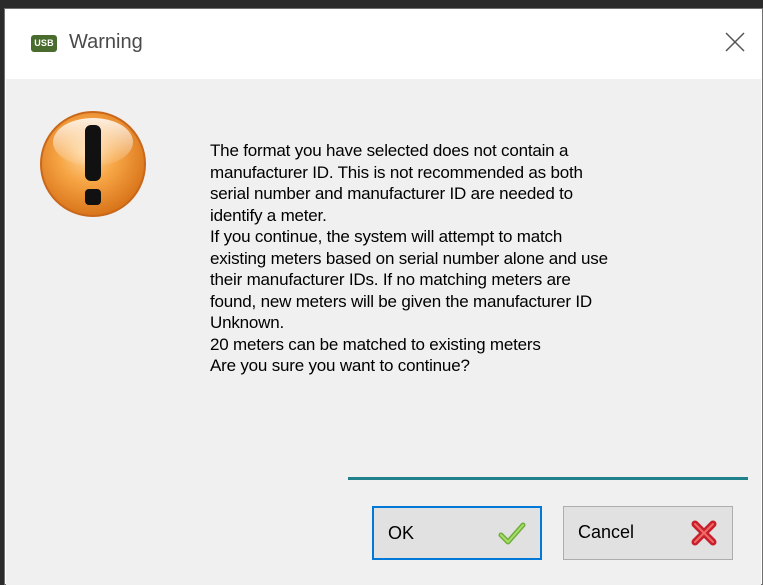  I want to click on ok-button: OK, so click(457, 533).